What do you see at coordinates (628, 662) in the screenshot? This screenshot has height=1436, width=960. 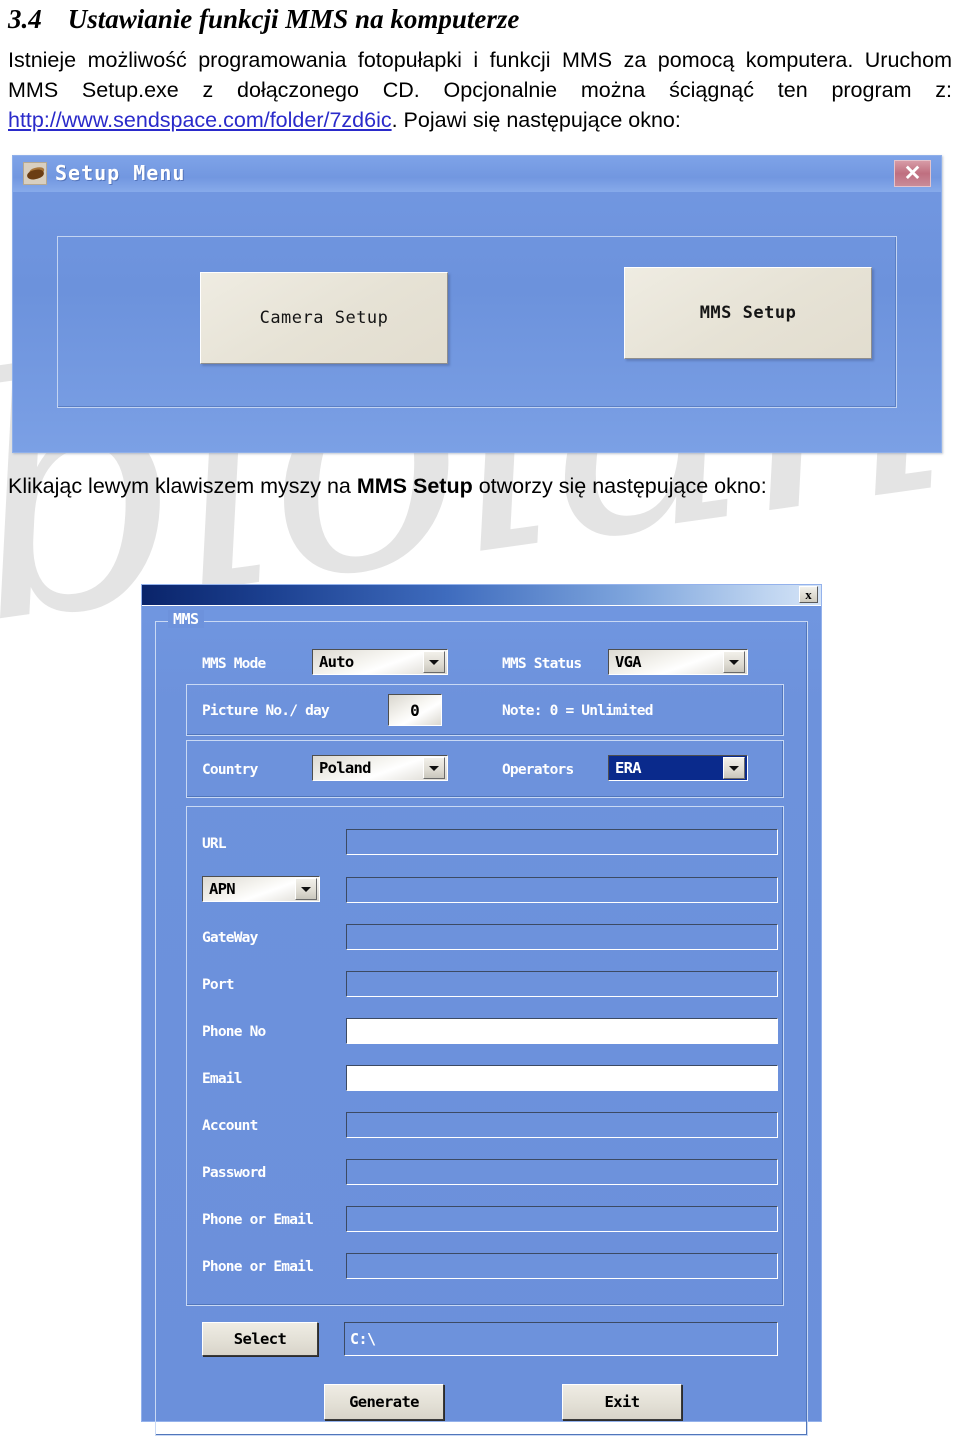 I see `mms-status-value: VGA` at bounding box center [628, 662].